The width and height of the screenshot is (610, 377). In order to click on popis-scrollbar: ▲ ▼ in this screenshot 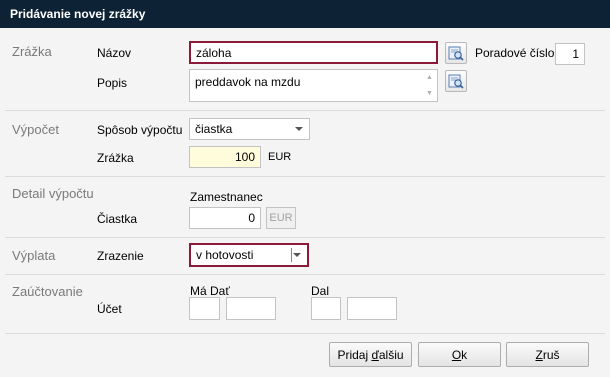, I will do `click(429, 86)`.